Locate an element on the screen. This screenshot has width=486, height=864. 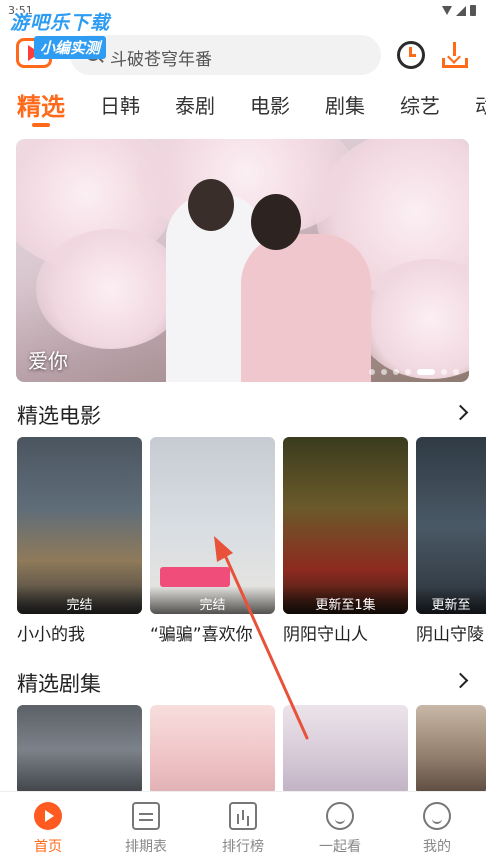
calendar-icon is located at coordinates (146, 816).